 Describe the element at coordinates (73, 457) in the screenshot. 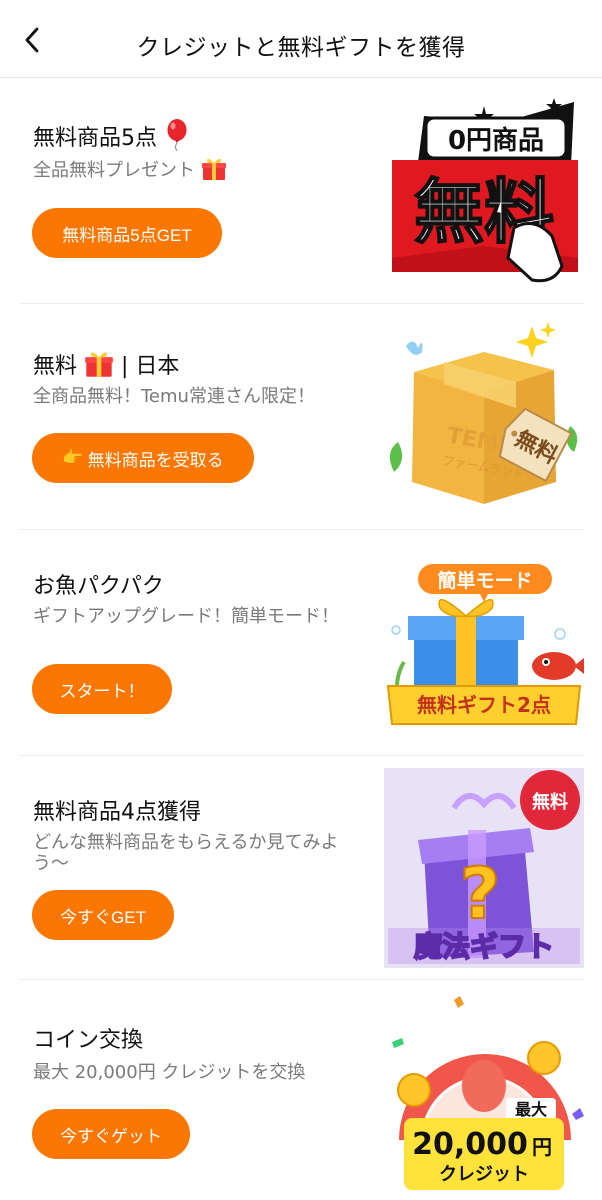

I see `pointing-hand-icon: 👉` at that location.